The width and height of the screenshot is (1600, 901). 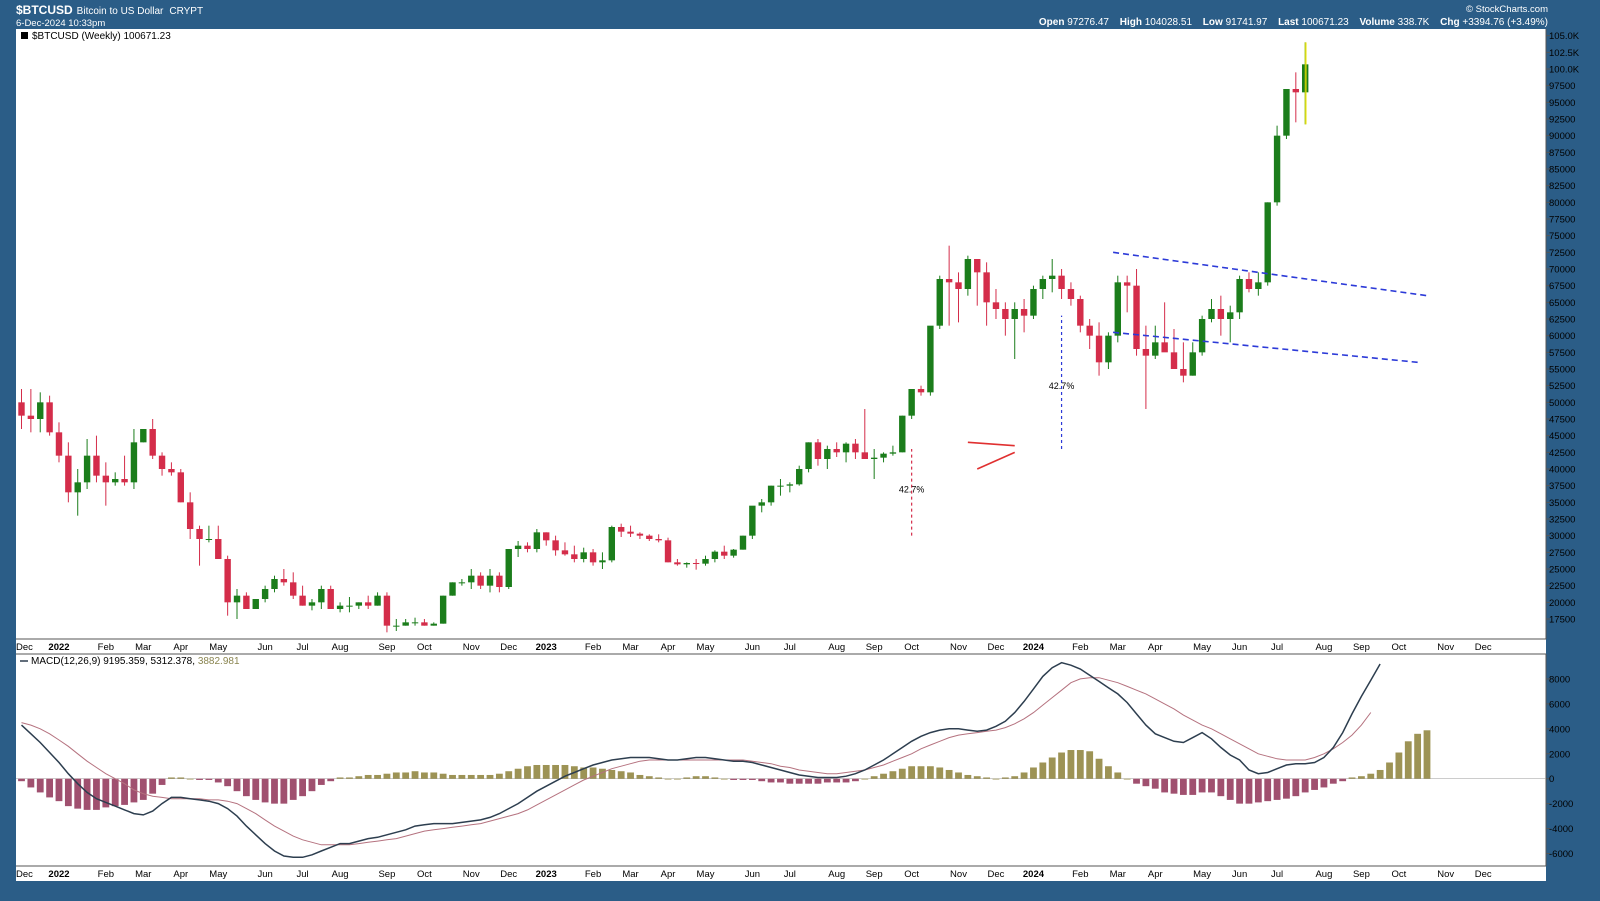 What do you see at coordinates (1562, 336) in the screenshot?
I see `price-ytick-label: 60000` at bounding box center [1562, 336].